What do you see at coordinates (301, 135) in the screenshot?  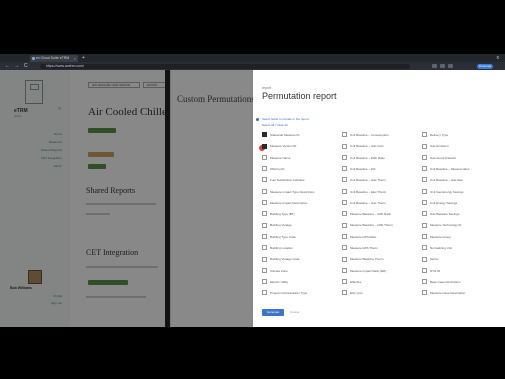 I see `field-checkbox: Statewide Measure ID` at bounding box center [301, 135].